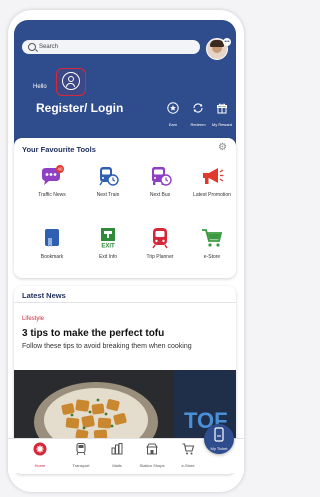  Describe the element at coordinates (108, 195) in the screenshot. I see `tool-label: Next Train` at that location.